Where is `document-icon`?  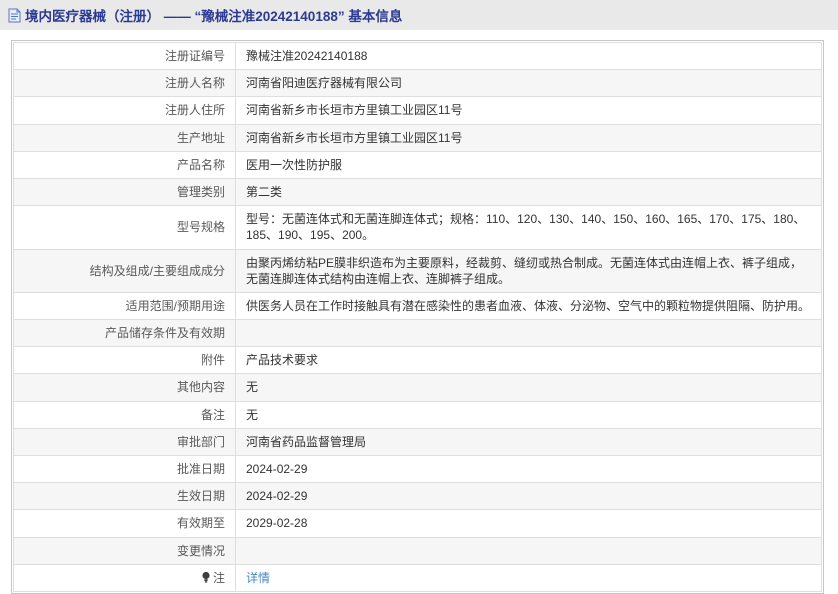 document-icon is located at coordinates (14, 15).